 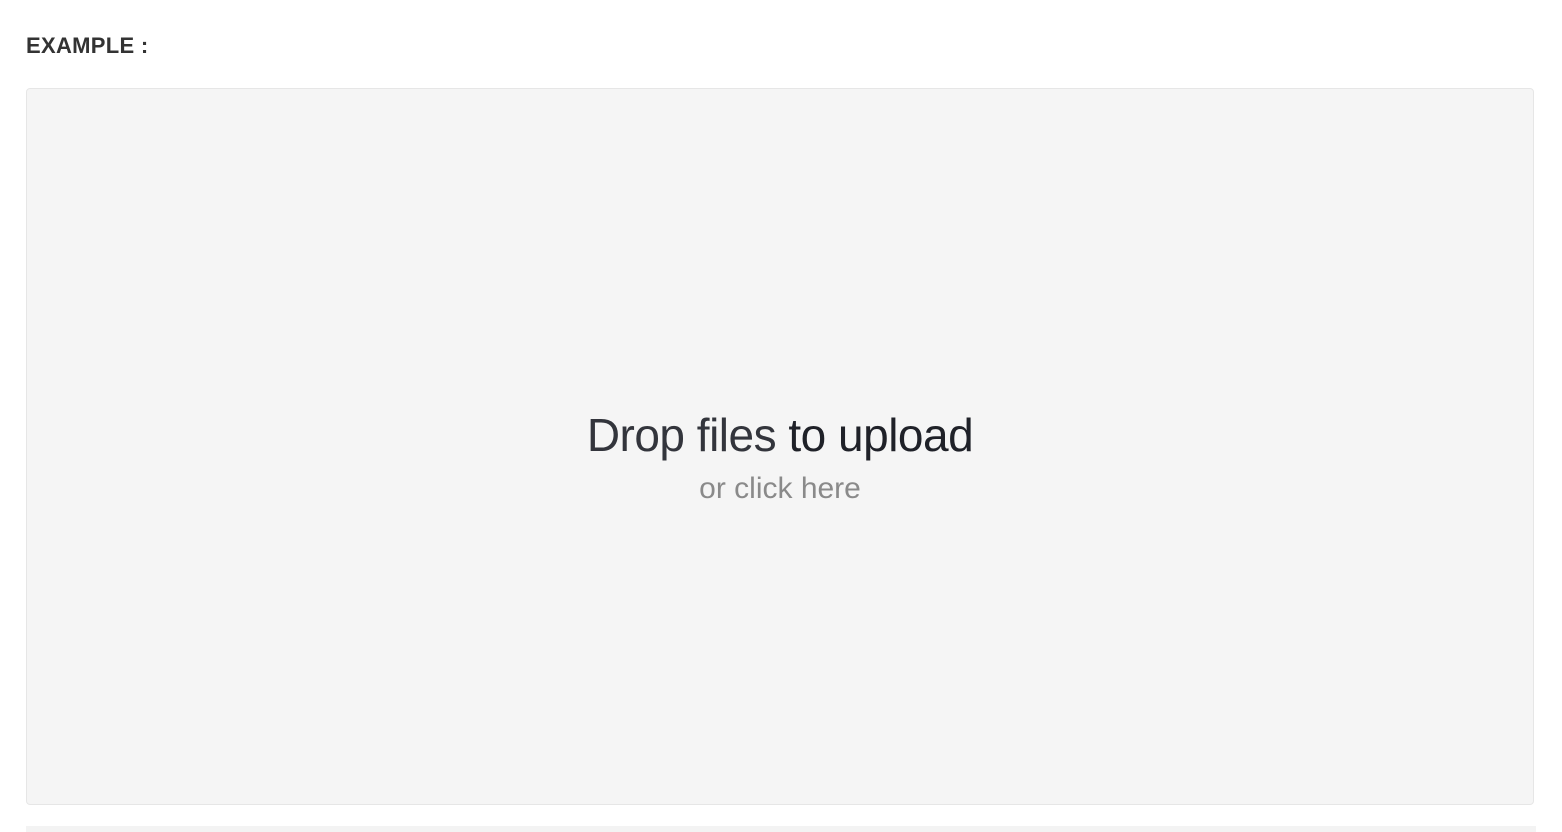 What do you see at coordinates (681, 435) in the screenshot?
I see `dropzone-title-part1: Drop files` at bounding box center [681, 435].